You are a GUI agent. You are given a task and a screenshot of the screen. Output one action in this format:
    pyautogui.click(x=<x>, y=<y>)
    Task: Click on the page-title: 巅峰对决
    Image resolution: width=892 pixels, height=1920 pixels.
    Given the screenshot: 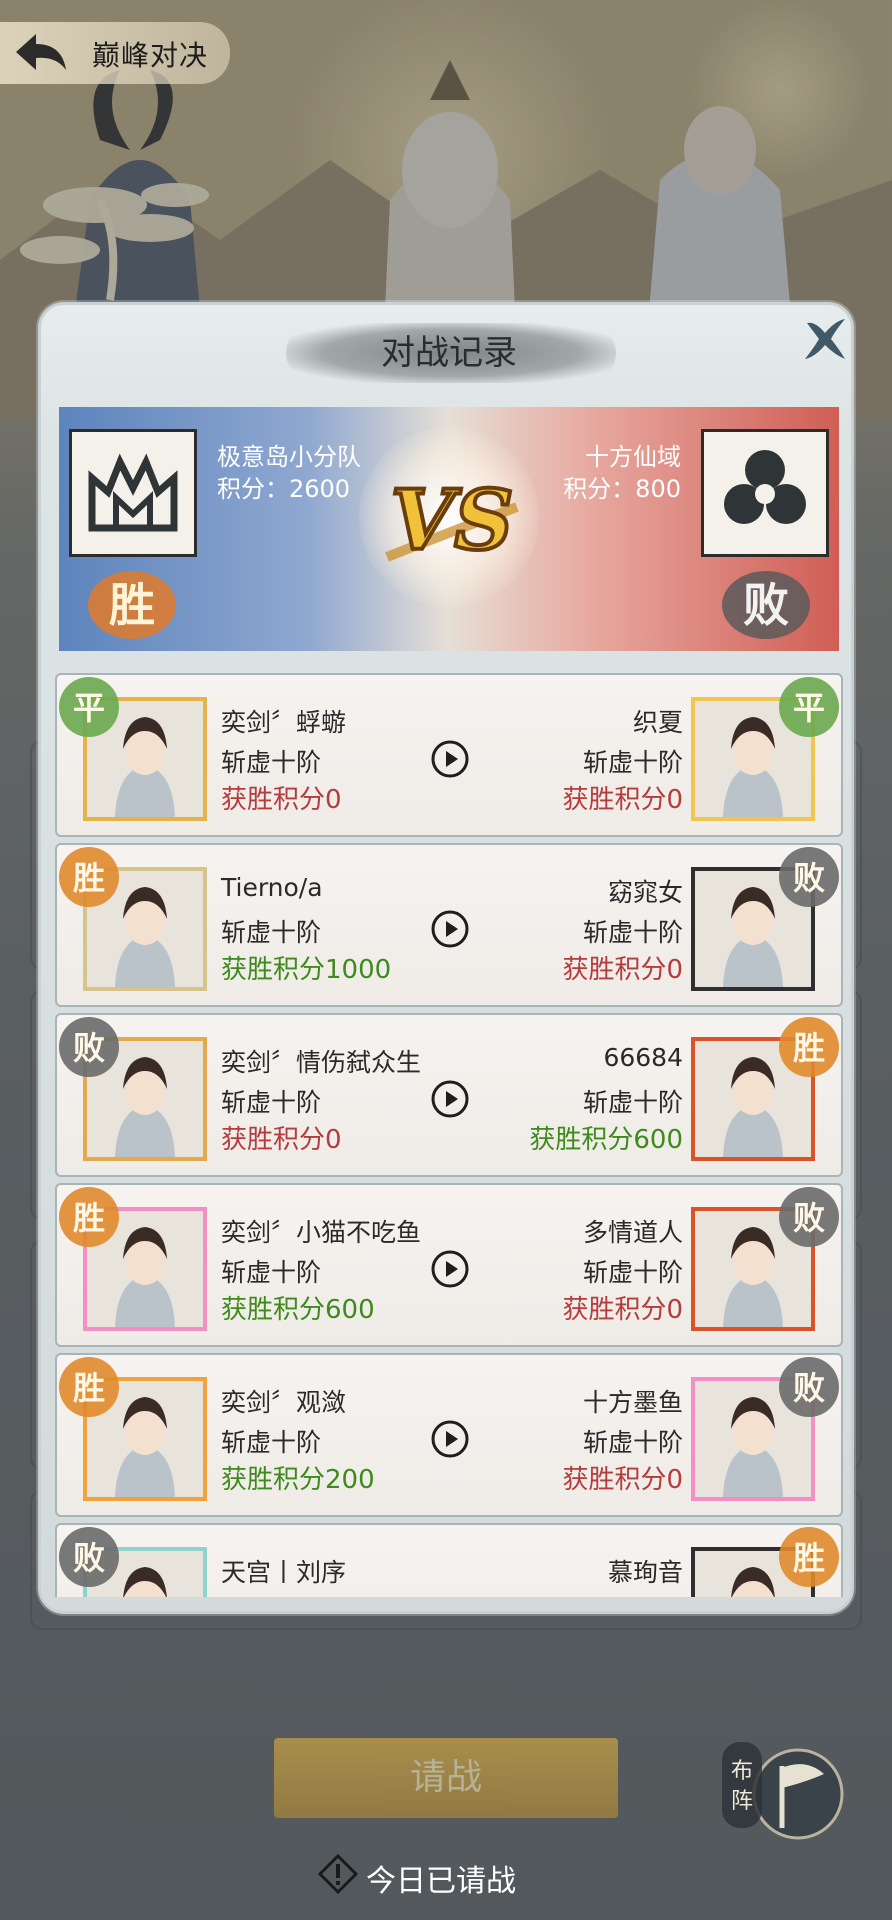 What is the action you would take?
    pyautogui.click(x=150, y=55)
    